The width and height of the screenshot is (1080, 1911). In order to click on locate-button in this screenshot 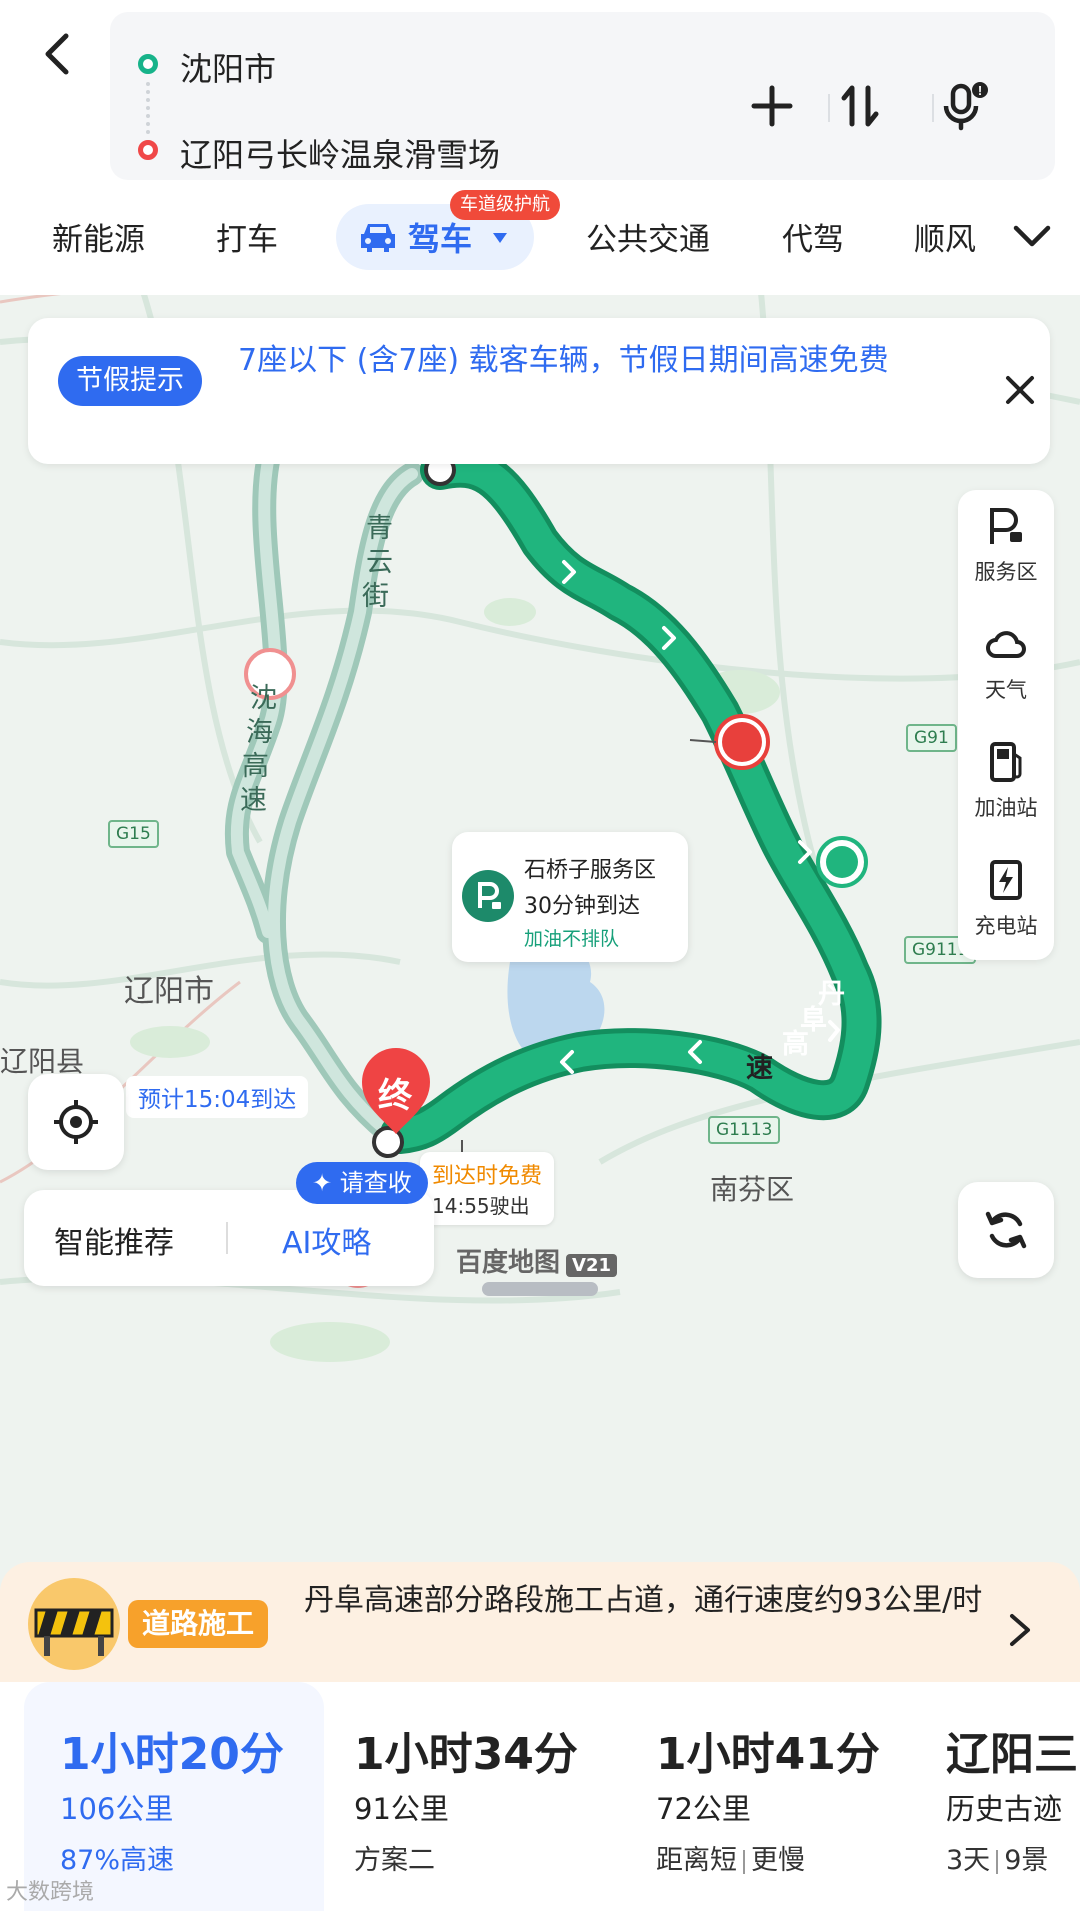, I will do `click(76, 1122)`.